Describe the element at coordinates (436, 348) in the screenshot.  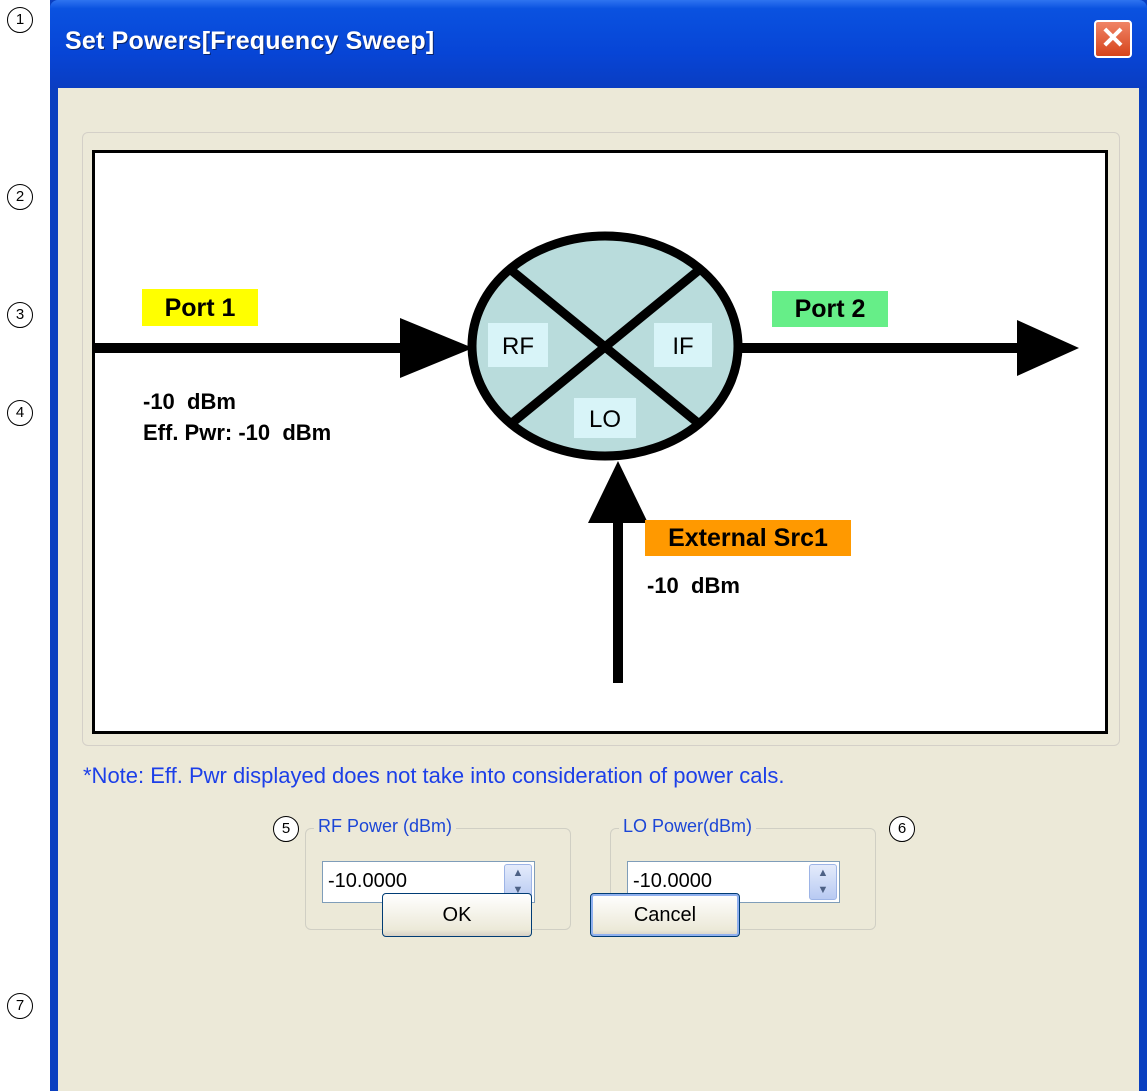
I see `port1-arrowhead` at that location.